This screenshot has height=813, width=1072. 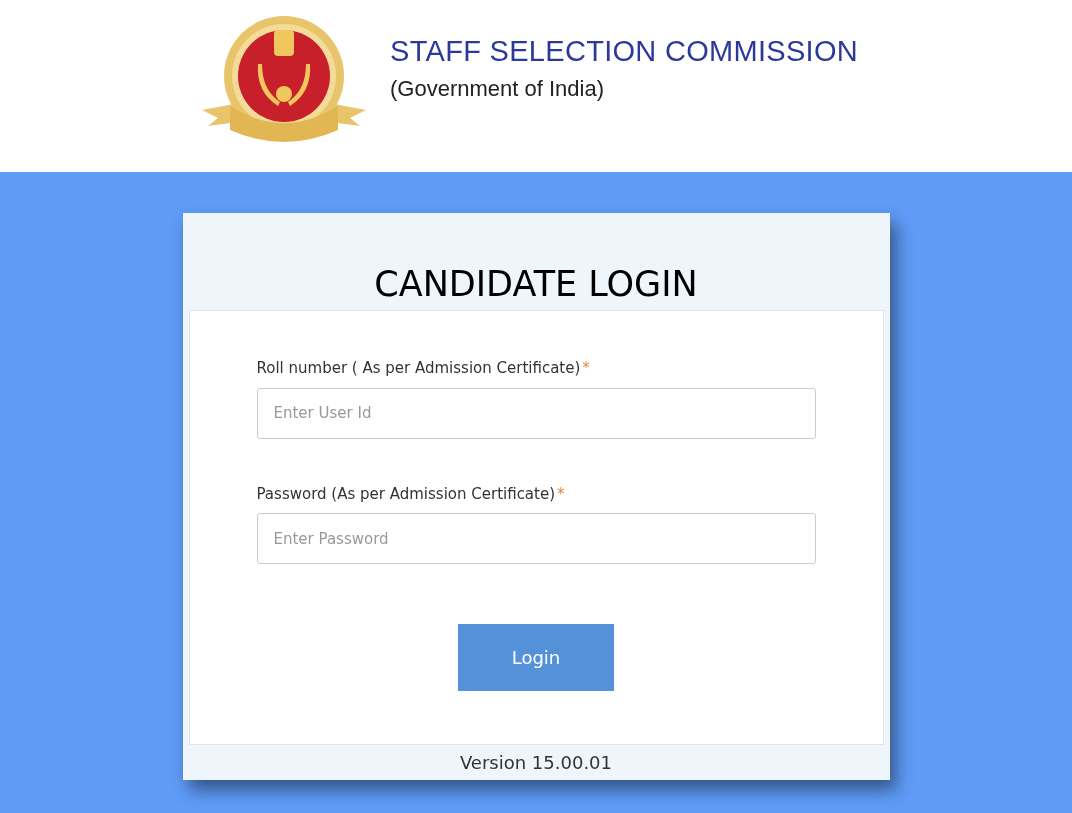 I want to click on login-button: Login, so click(x=536, y=657).